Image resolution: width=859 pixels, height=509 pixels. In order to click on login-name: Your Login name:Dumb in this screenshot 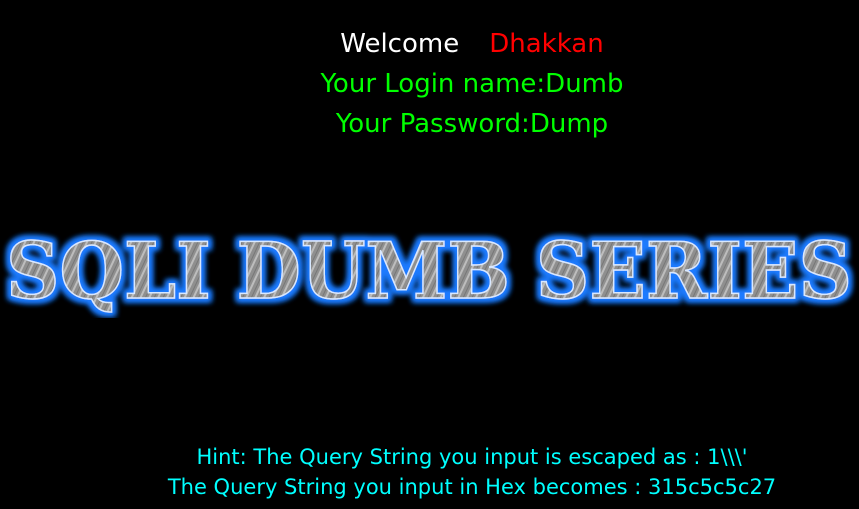, I will do `click(472, 84)`.